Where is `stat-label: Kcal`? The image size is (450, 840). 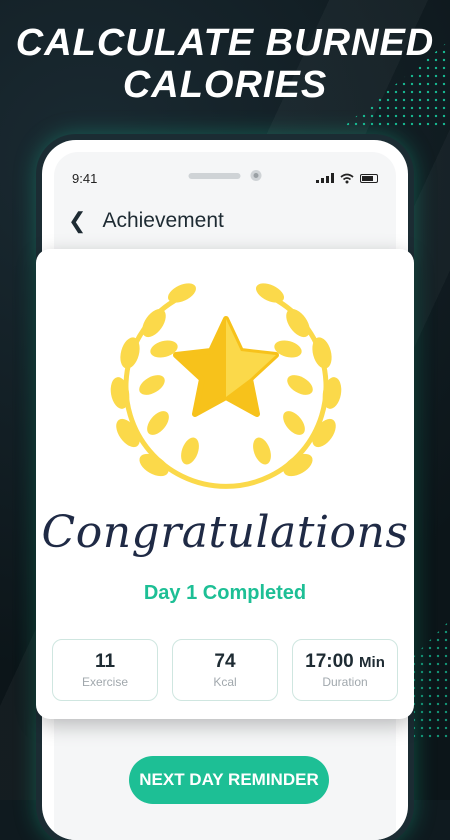 stat-label: Kcal is located at coordinates (225, 682).